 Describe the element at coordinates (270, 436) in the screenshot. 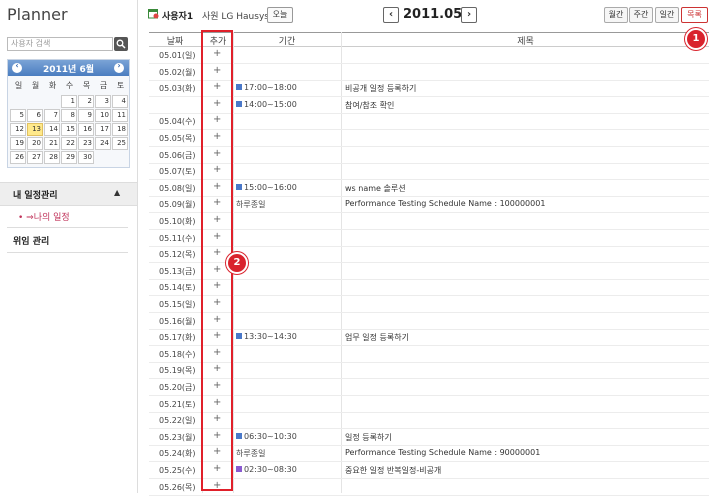

I see `row-period-text: 06:30~10:30` at that location.